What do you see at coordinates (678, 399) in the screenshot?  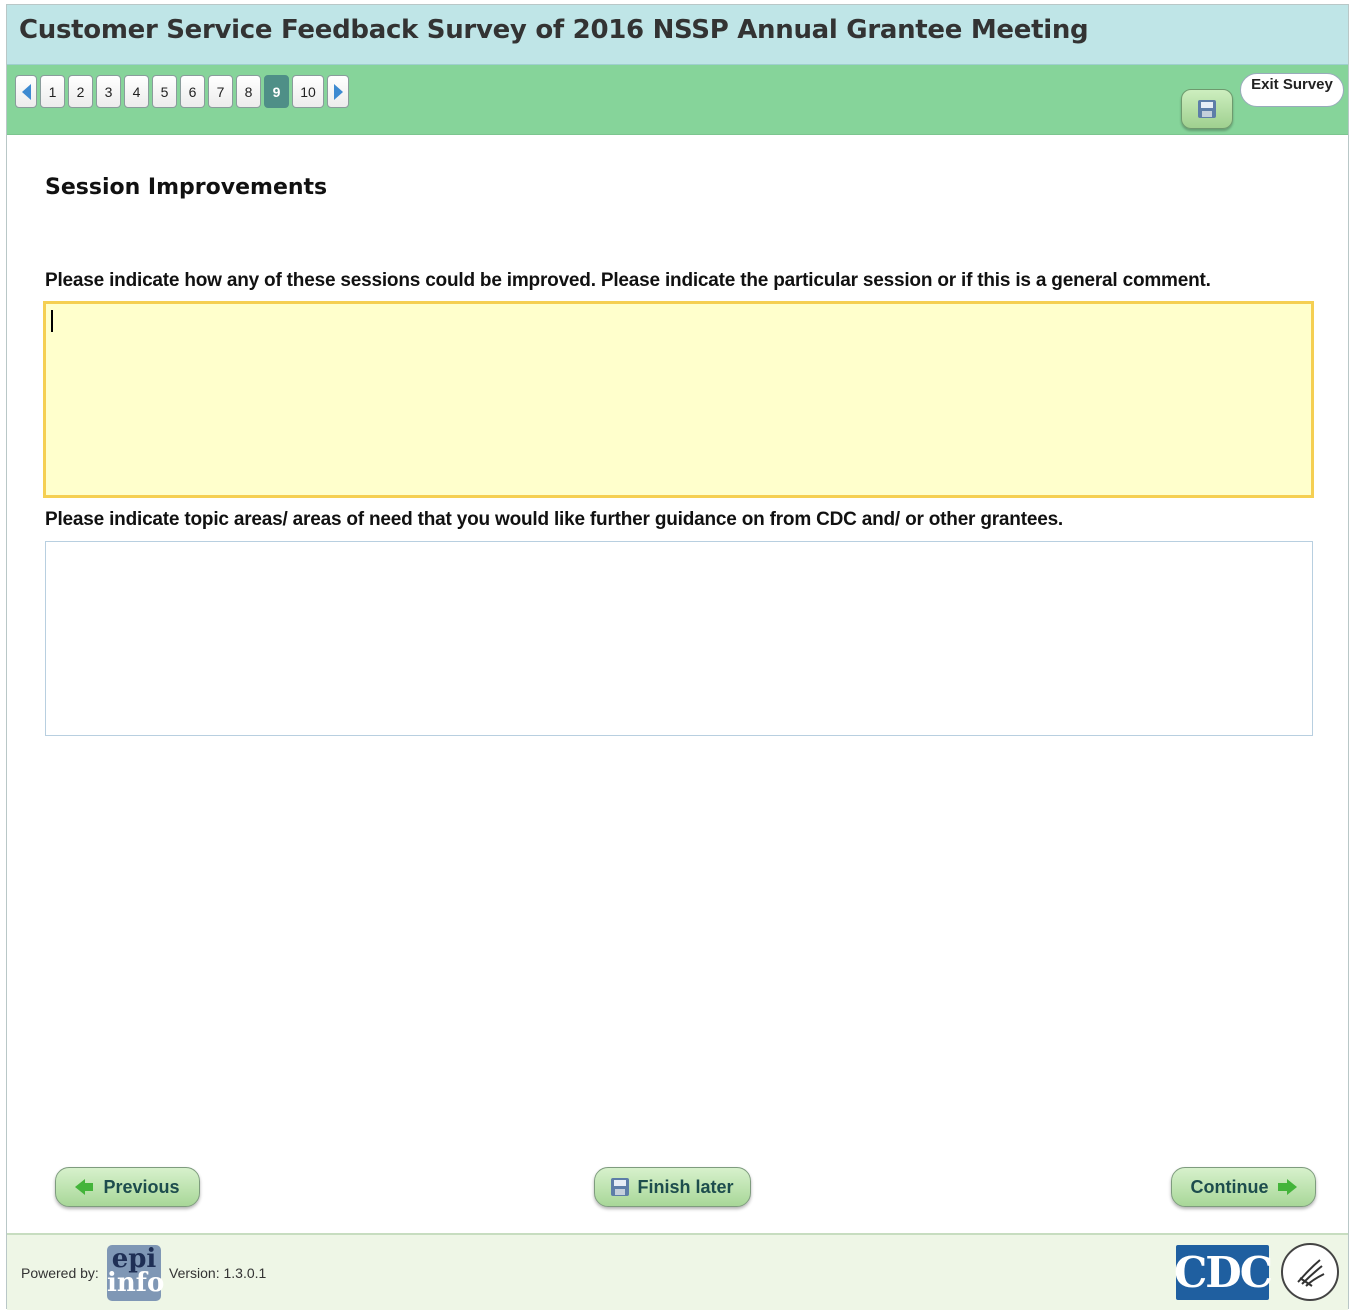 I see `session-improvements-field` at bounding box center [678, 399].